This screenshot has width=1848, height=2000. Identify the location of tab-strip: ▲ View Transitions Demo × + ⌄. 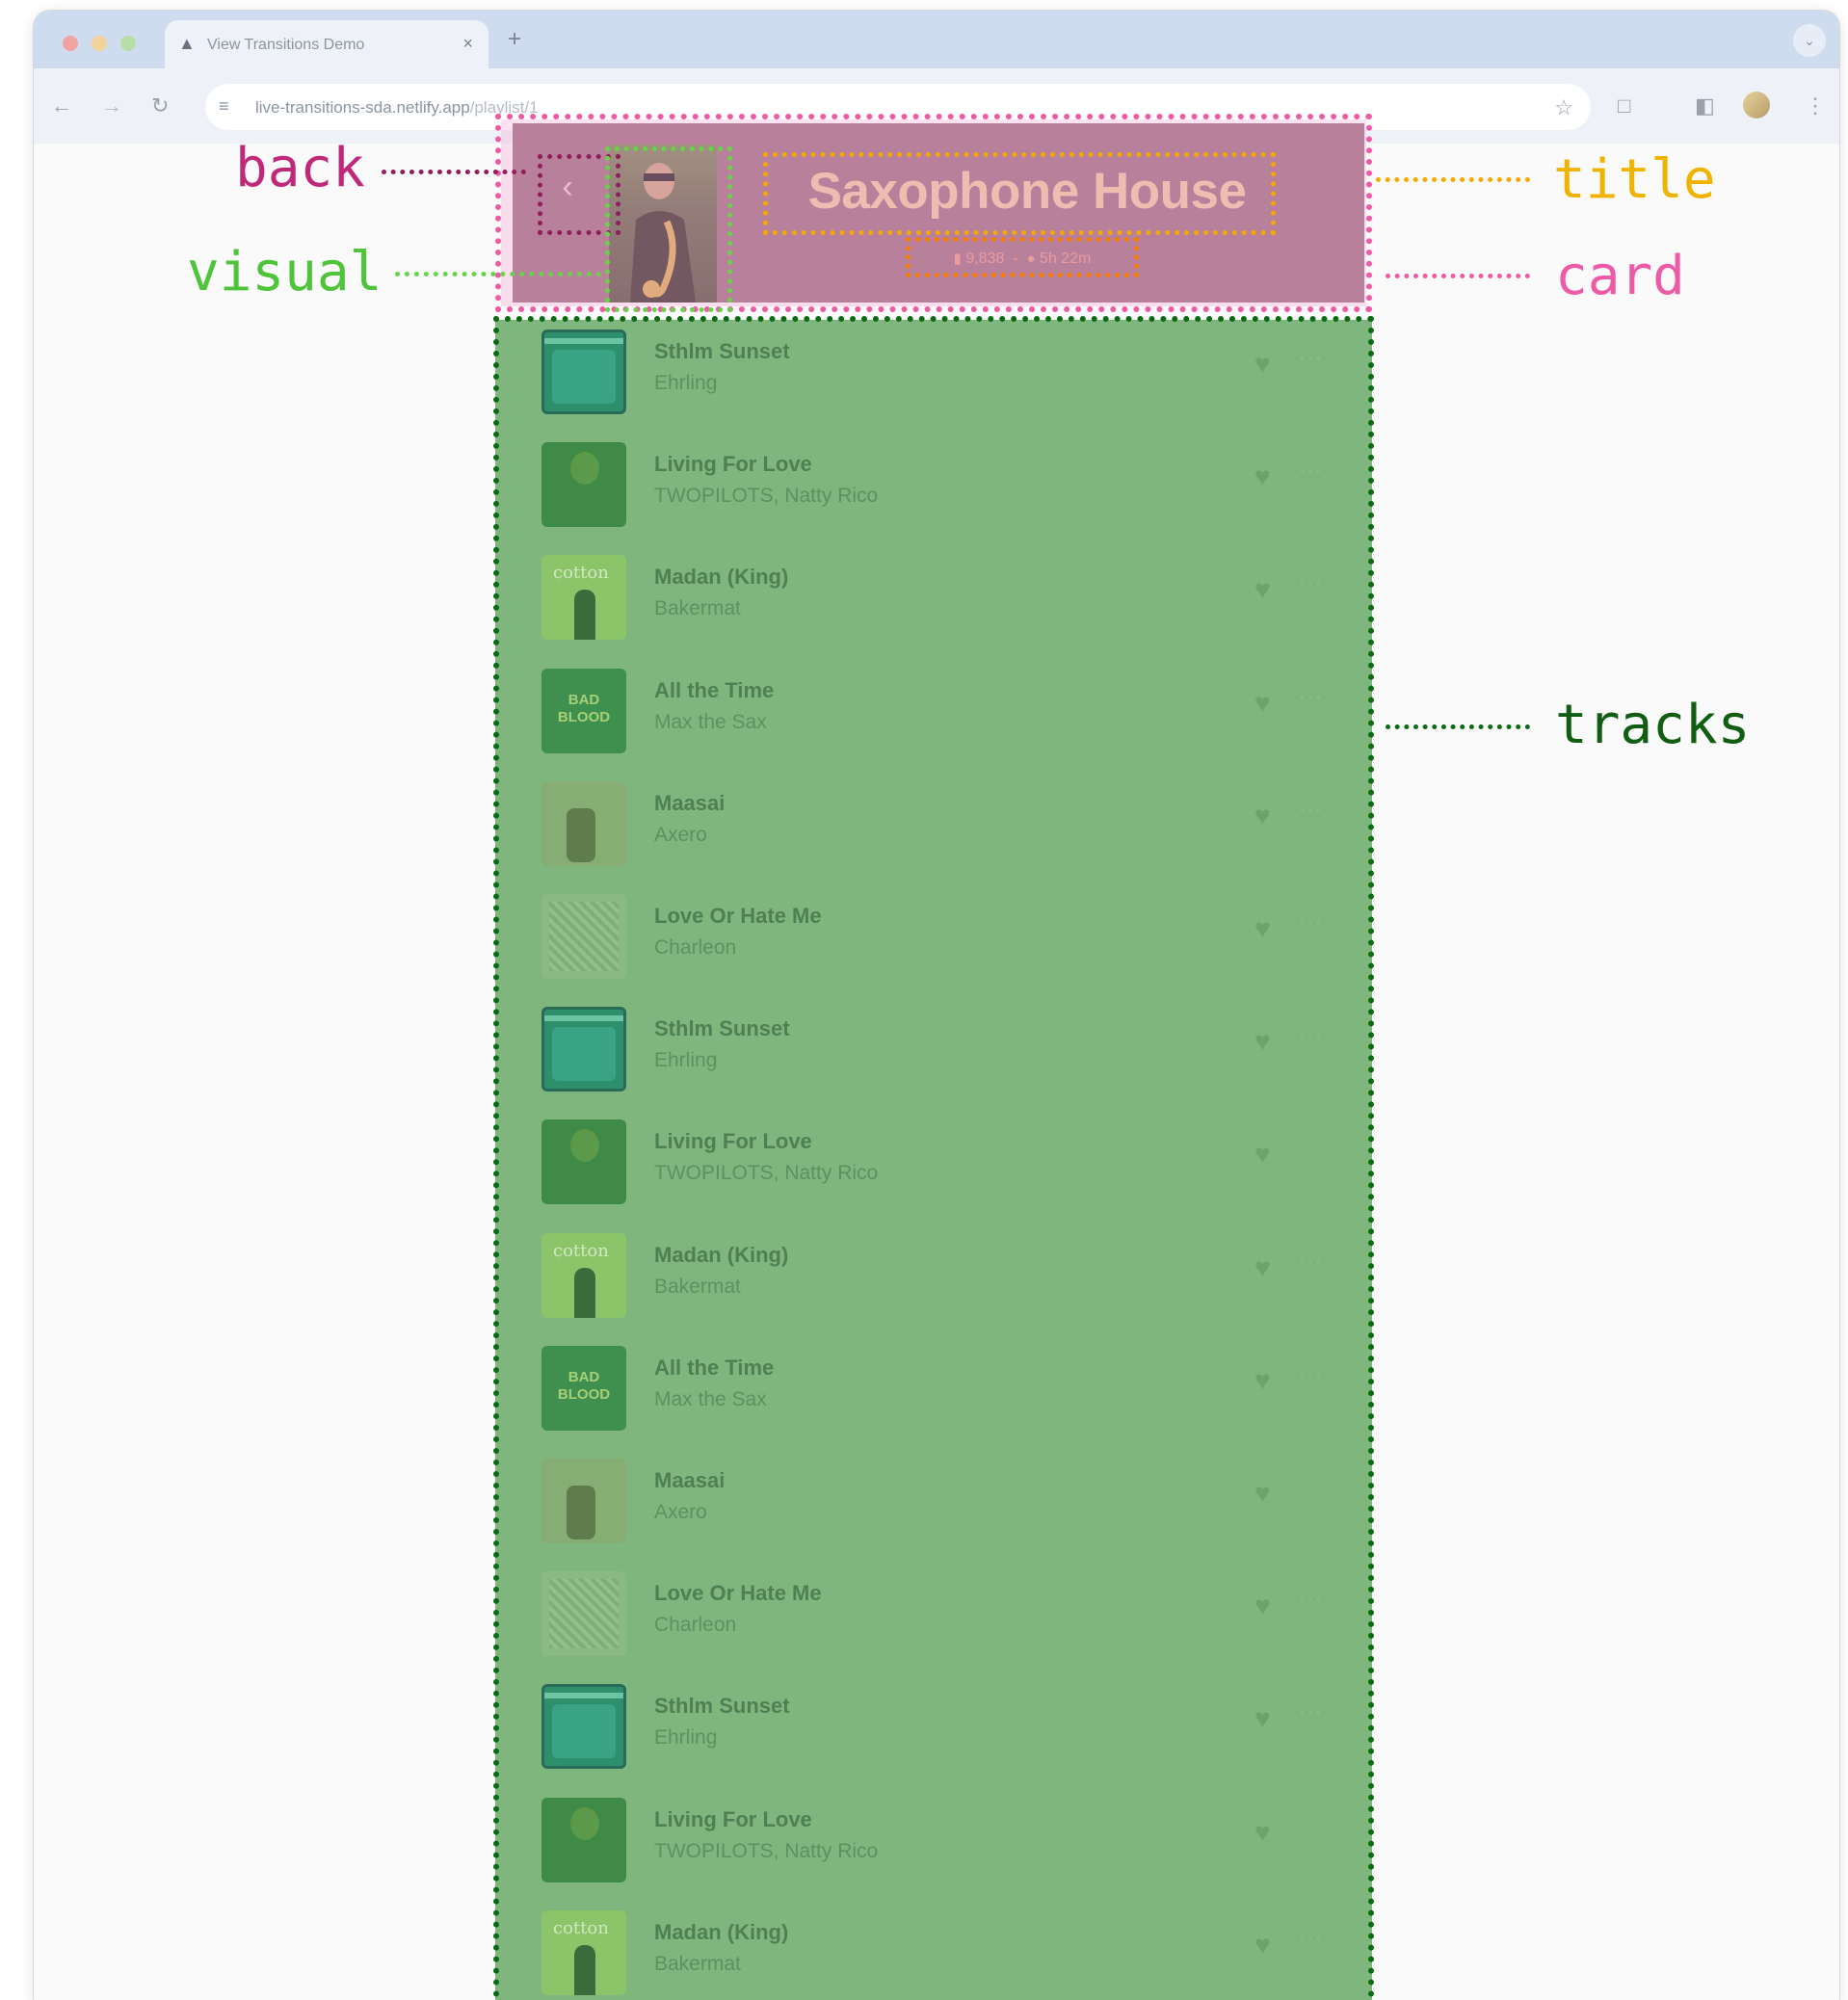
(937, 40).